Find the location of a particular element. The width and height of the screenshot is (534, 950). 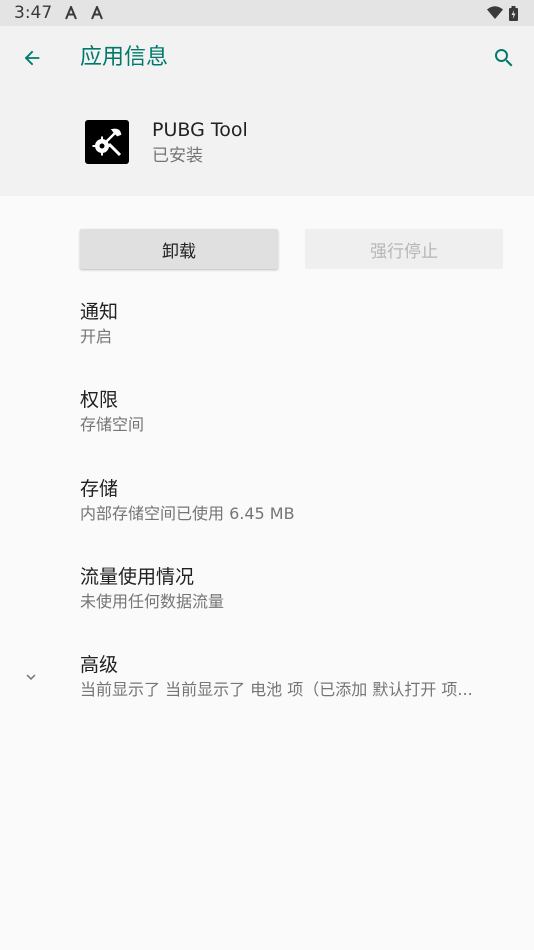

pref-title: 权限 is located at coordinates (99, 400).